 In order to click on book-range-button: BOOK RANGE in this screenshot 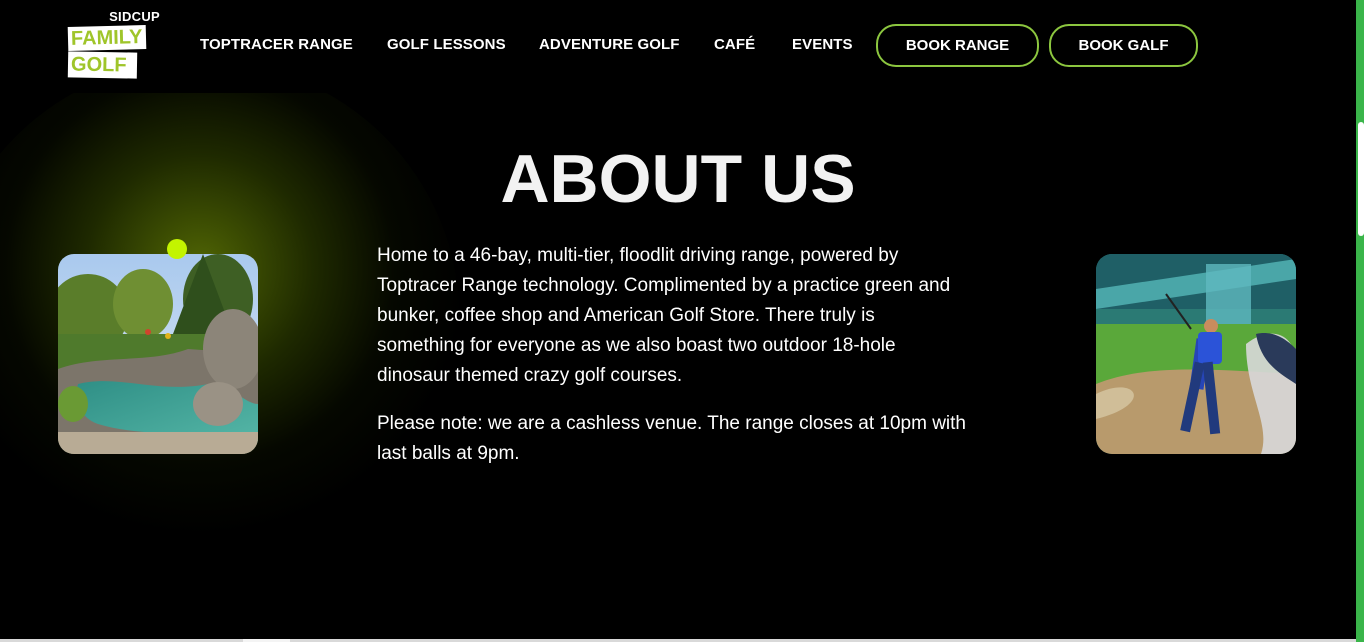, I will do `click(957, 45)`.